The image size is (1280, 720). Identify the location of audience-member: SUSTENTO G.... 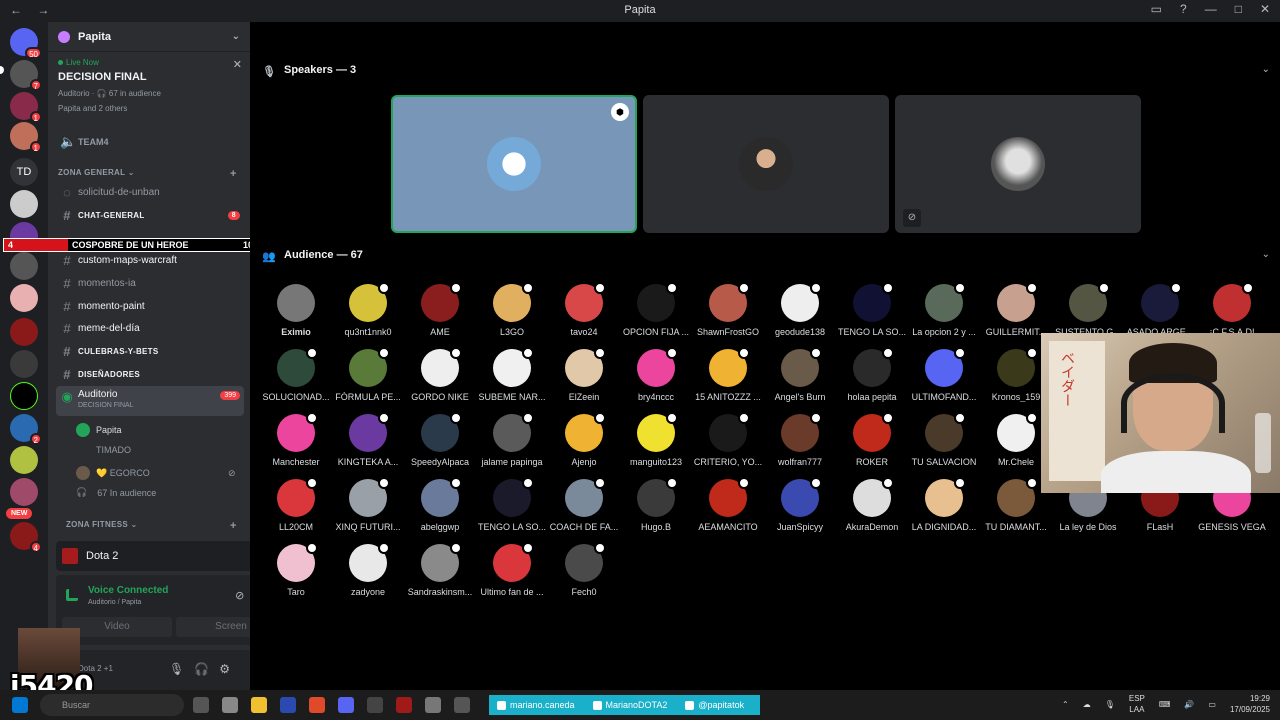
(1088, 309).